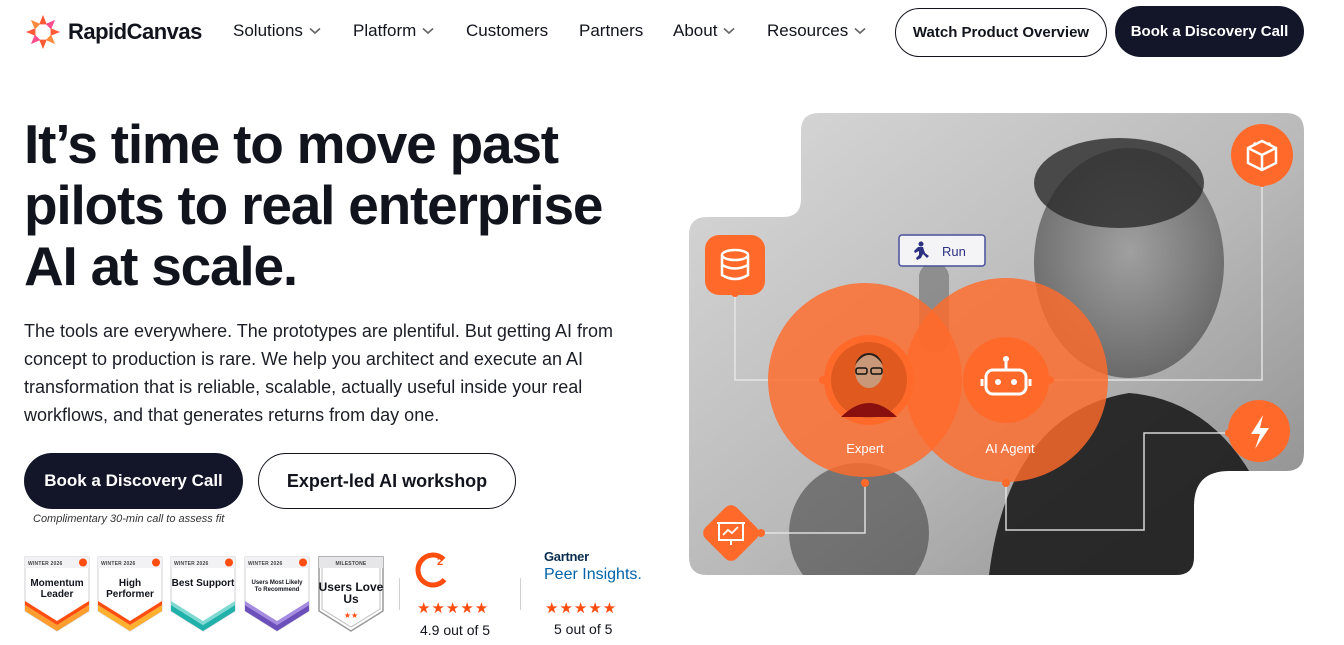  I want to click on nav-item-customers: Customers, so click(507, 31).